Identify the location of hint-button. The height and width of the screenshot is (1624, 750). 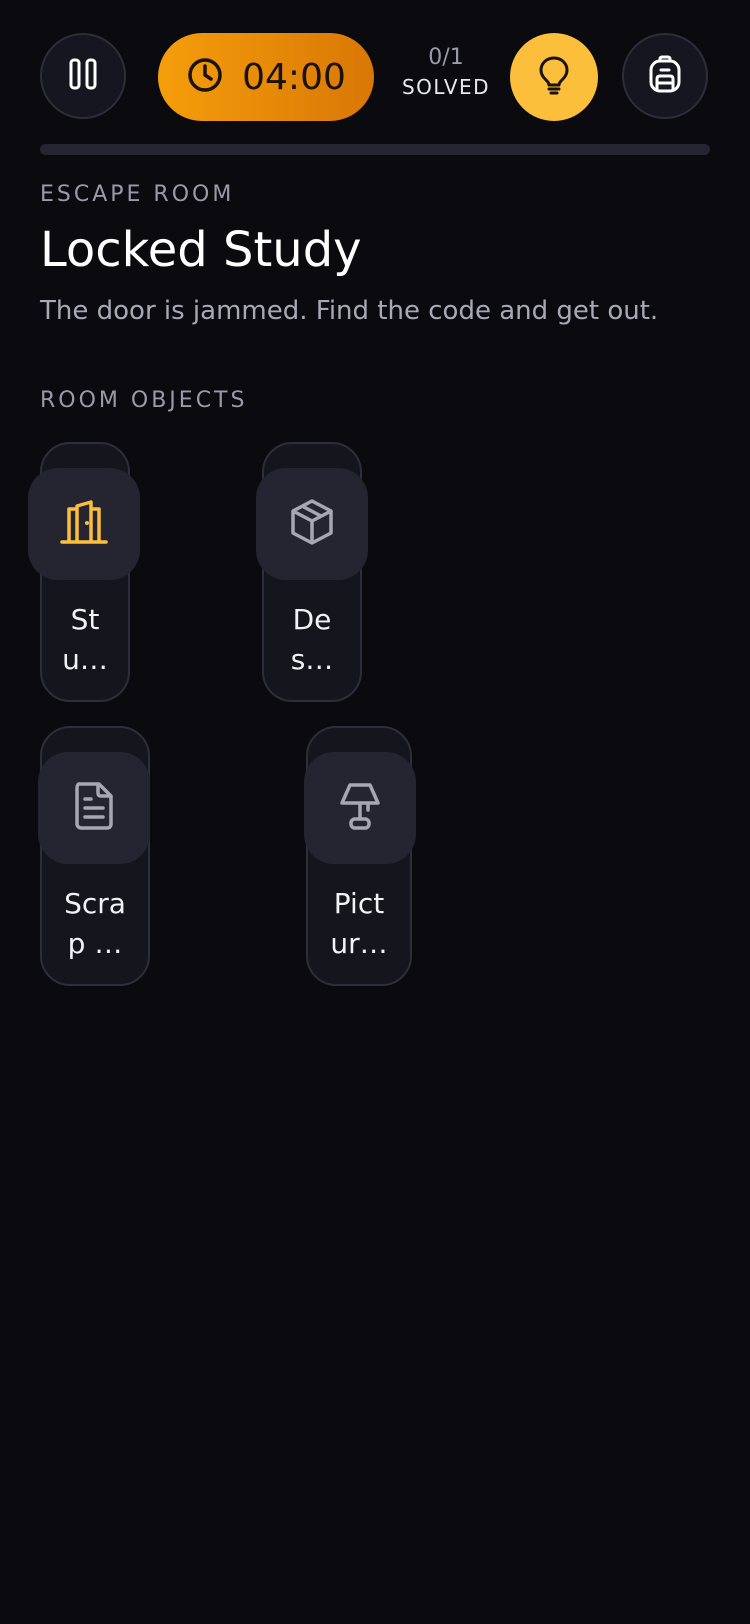
(554, 77).